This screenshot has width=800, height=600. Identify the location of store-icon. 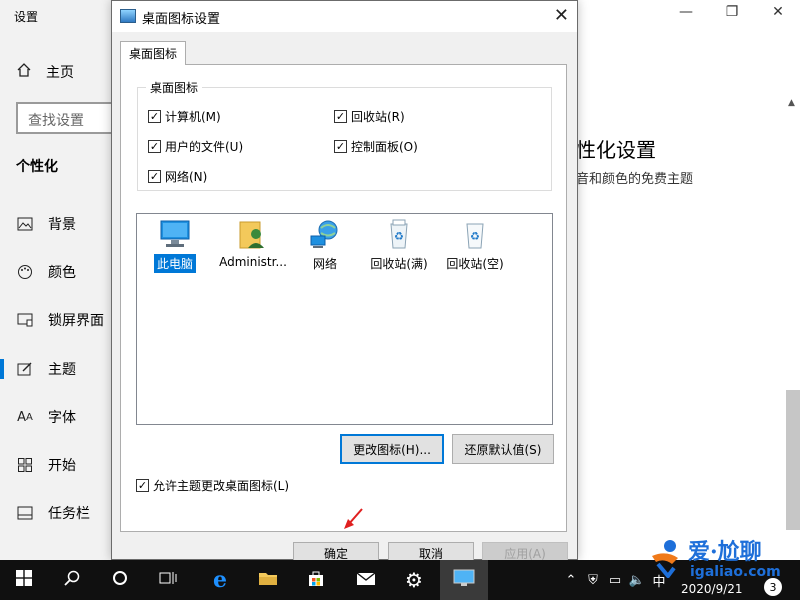
(316, 580).